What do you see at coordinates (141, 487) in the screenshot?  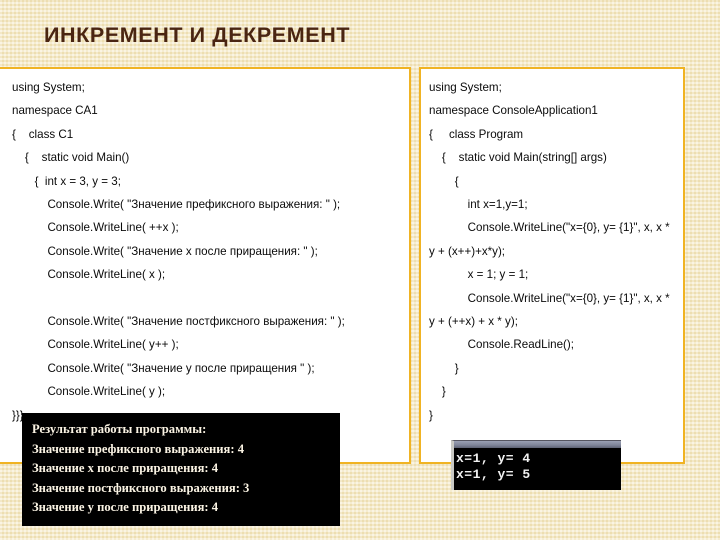 I see `console-line: Значение постфиксного выражения: 3` at bounding box center [141, 487].